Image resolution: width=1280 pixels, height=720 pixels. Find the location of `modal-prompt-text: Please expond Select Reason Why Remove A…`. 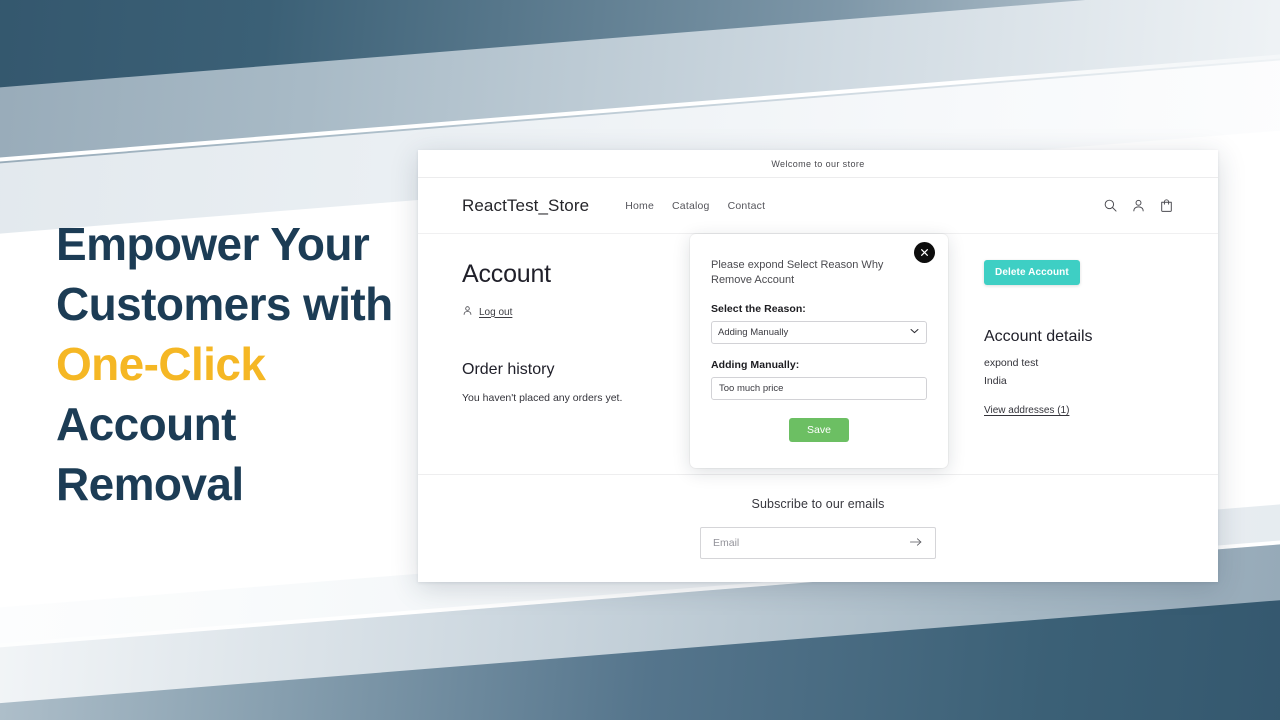

modal-prompt-text: Please expond Select Reason Why Remove A… is located at coordinates (797, 272).